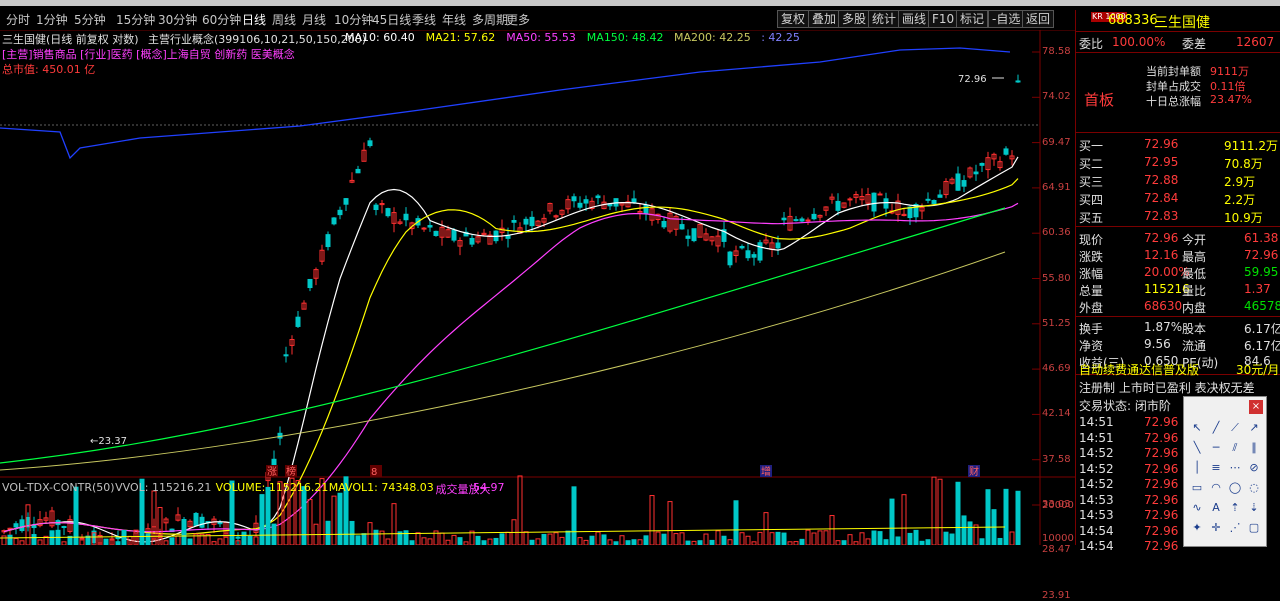 This screenshot has width=1280, height=601. Describe the element at coordinates (1194, 346) in the screenshot. I see `stat-key: 流通` at that location.